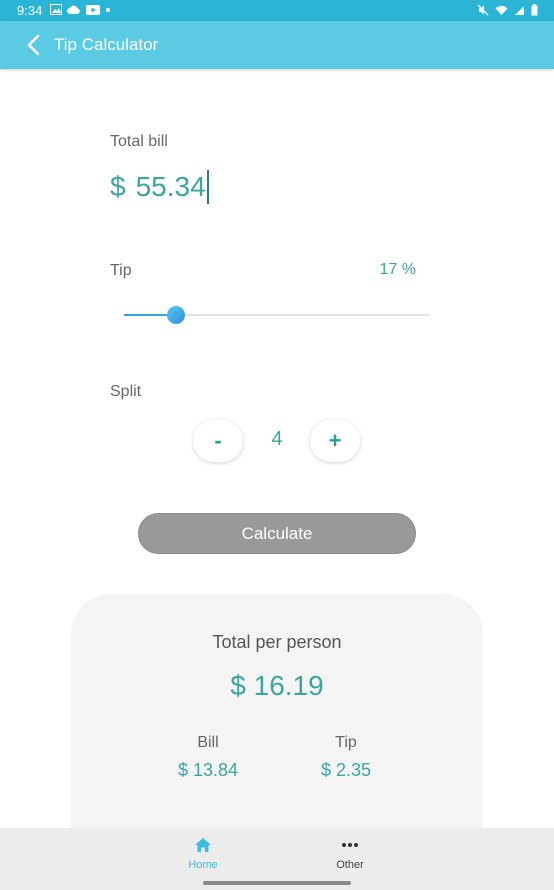 This screenshot has height=890, width=554. Describe the element at coordinates (277, 439) in the screenshot. I see `split-value: 4` at that location.